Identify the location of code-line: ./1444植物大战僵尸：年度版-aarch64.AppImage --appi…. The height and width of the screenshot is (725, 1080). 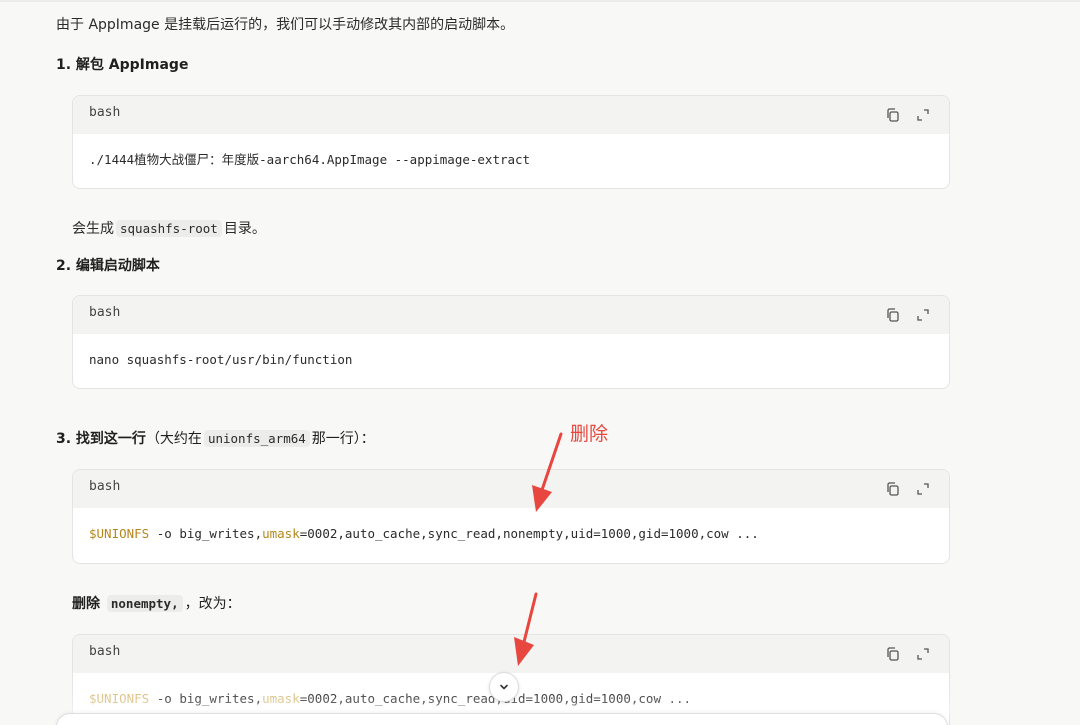
(310, 159).